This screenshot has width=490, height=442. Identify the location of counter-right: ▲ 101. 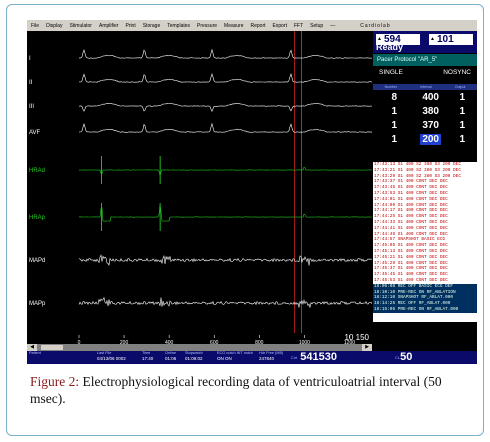
(451, 39).